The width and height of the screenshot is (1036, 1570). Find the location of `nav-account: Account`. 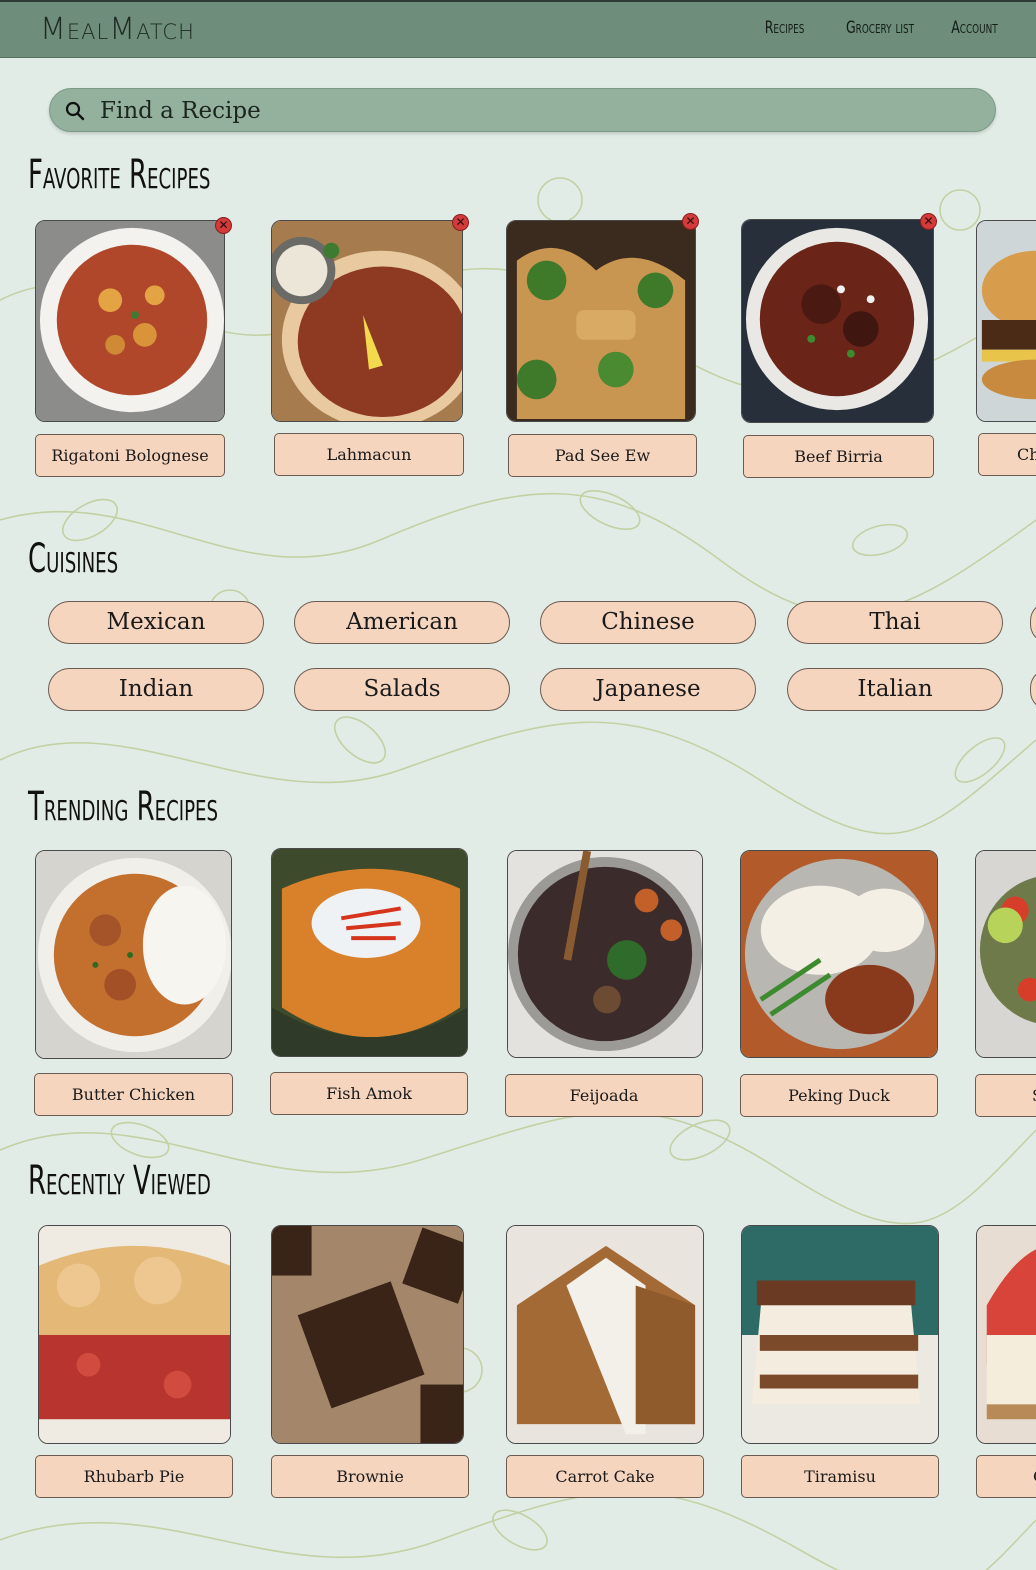

nav-account: Account is located at coordinates (975, 28).